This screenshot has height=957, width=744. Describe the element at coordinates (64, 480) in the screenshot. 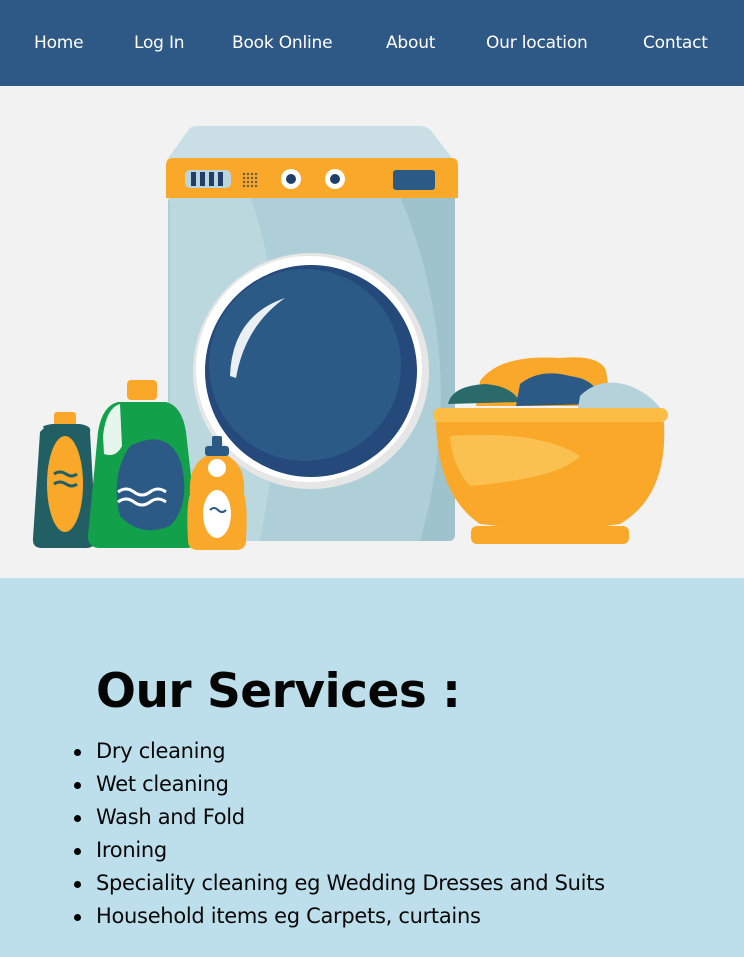

I see `detergent-bottle-icon` at that location.